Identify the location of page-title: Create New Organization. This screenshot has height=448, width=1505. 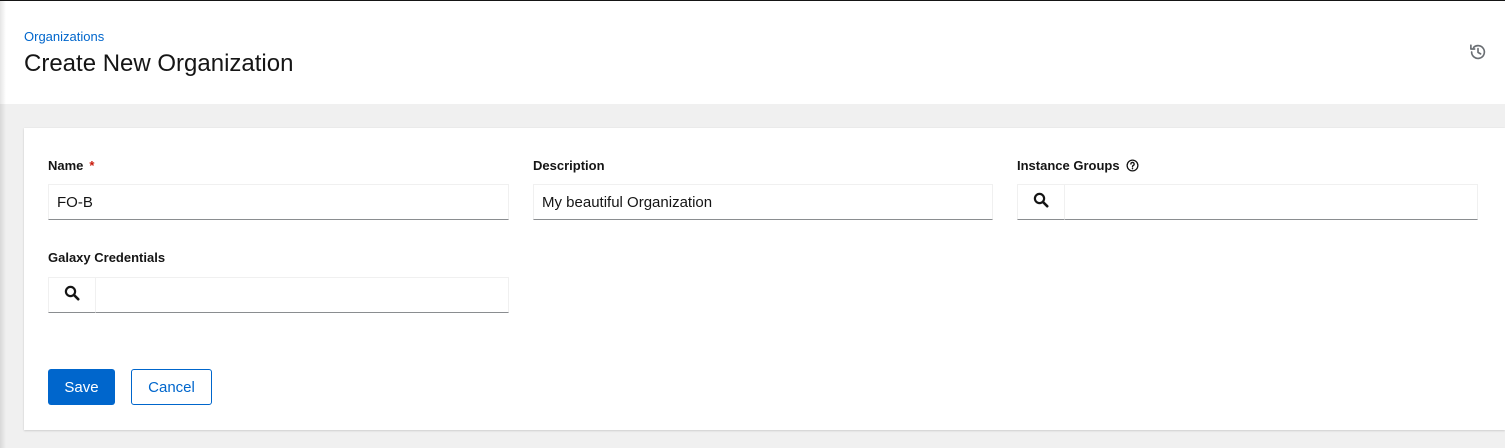
(159, 63).